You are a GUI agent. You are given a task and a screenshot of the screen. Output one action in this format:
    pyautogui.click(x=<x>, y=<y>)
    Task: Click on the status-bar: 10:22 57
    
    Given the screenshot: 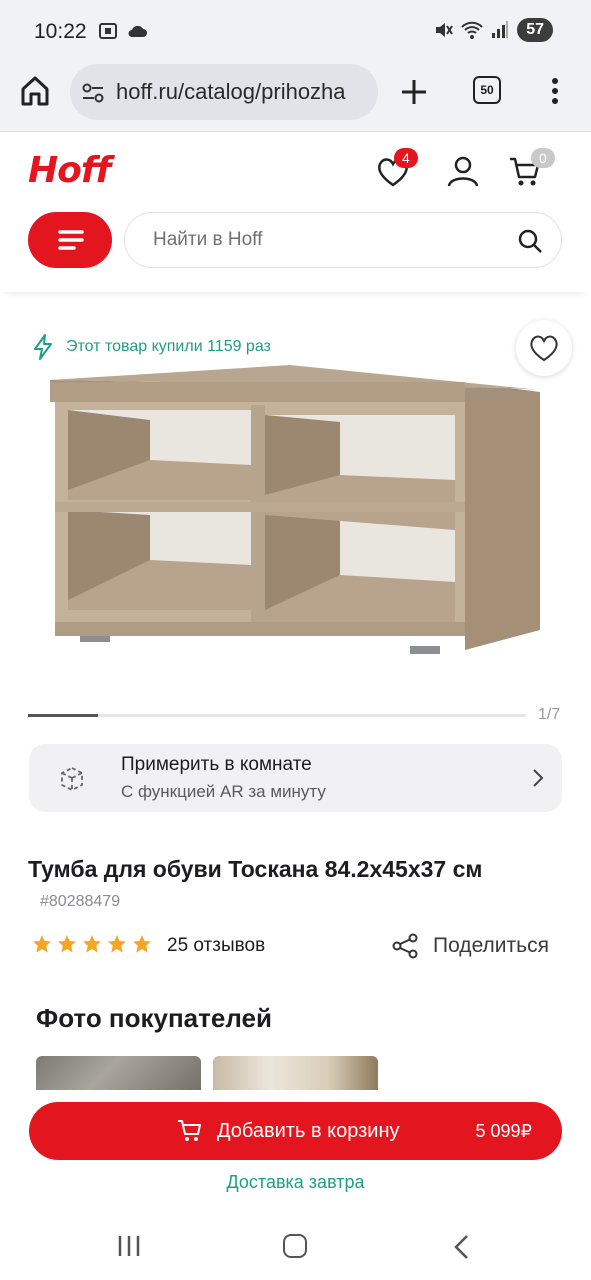 What is the action you would take?
    pyautogui.click(x=295, y=31)
    